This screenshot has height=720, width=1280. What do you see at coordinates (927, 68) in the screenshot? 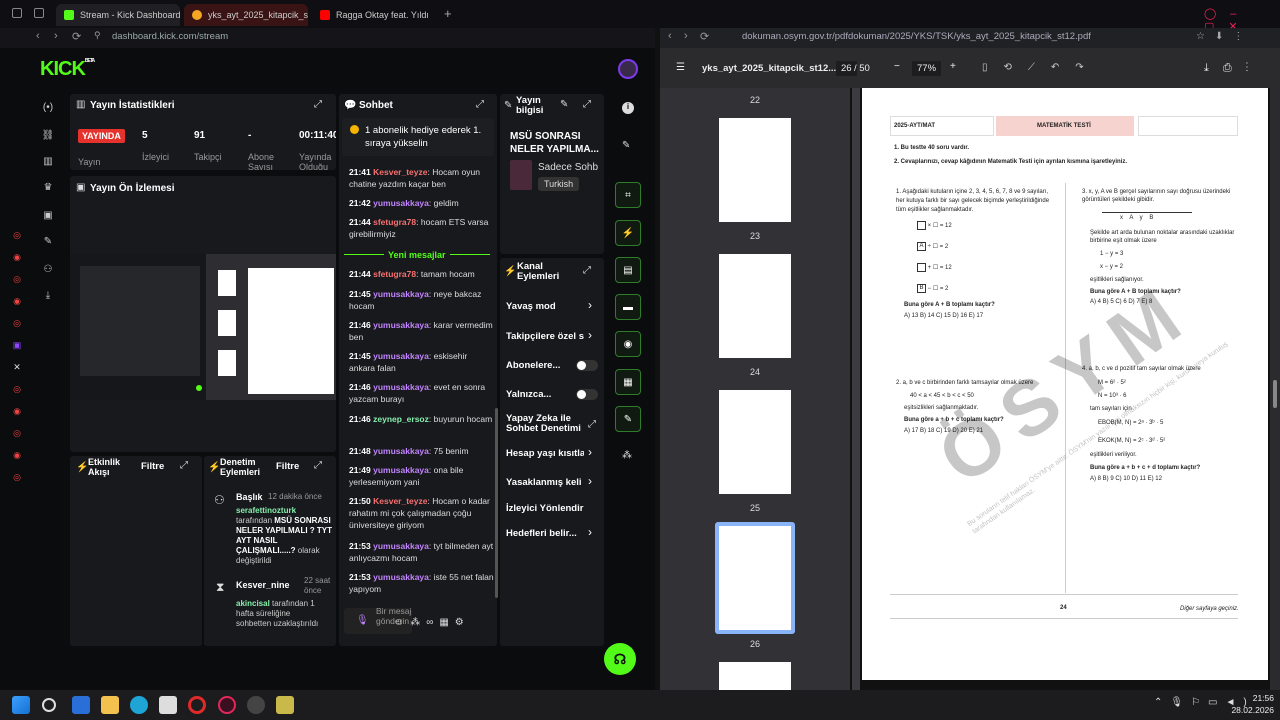
I see `zoom-level: 77%` at bounding box center [927, 68].